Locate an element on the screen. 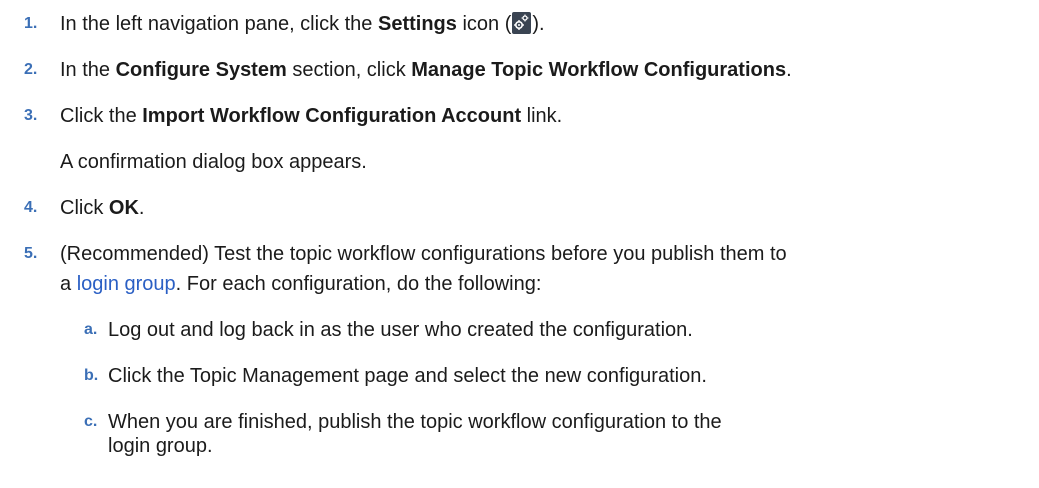  step-number: 2. is located at coordinates (31, 69).